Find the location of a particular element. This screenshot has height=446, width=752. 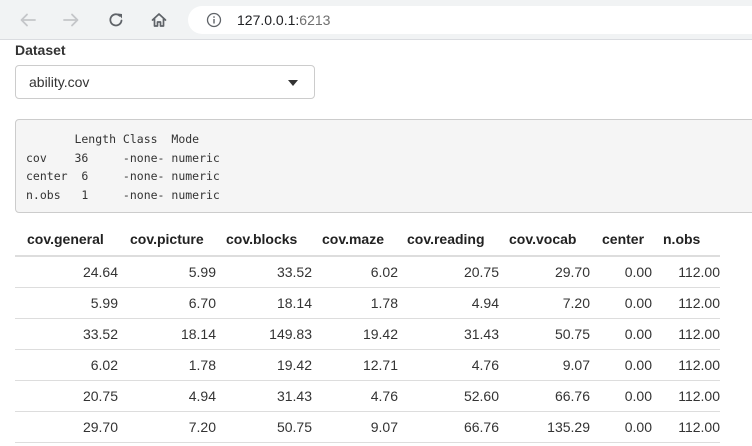

back-button is located at coordinates (28, 20).